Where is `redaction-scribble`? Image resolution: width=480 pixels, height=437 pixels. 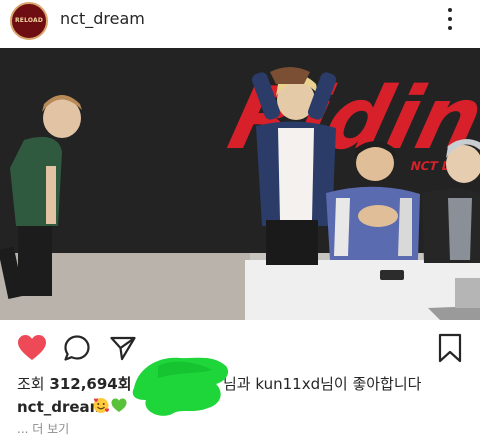
redaction-scribble is located at coordinates (180, 386).